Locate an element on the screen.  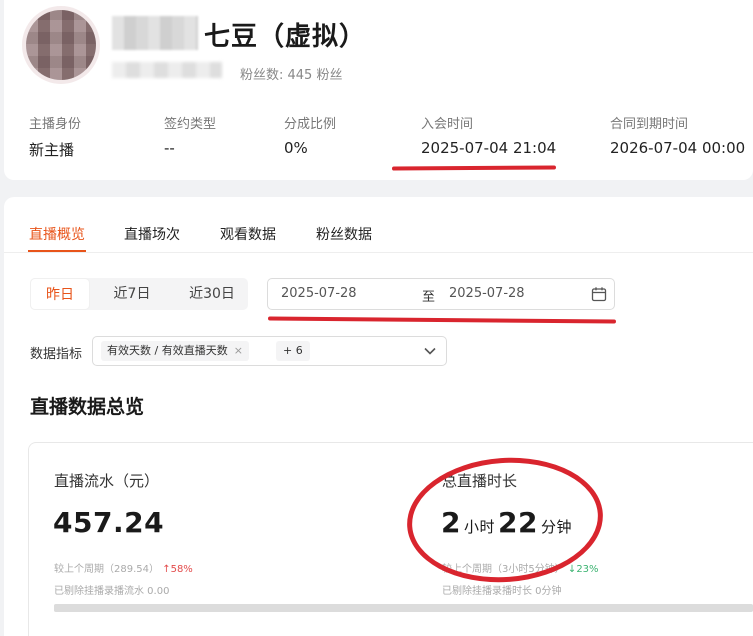
tab-fans-data: 粉丝数据 is located at coordinates (344, 234).